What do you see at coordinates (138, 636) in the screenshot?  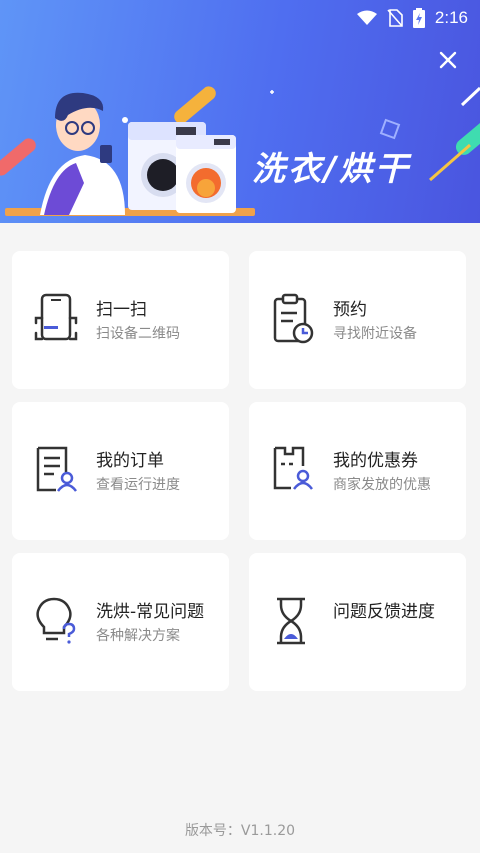 I see `card-subtitle: 各种解决方案` at bounding box center [138, 636].